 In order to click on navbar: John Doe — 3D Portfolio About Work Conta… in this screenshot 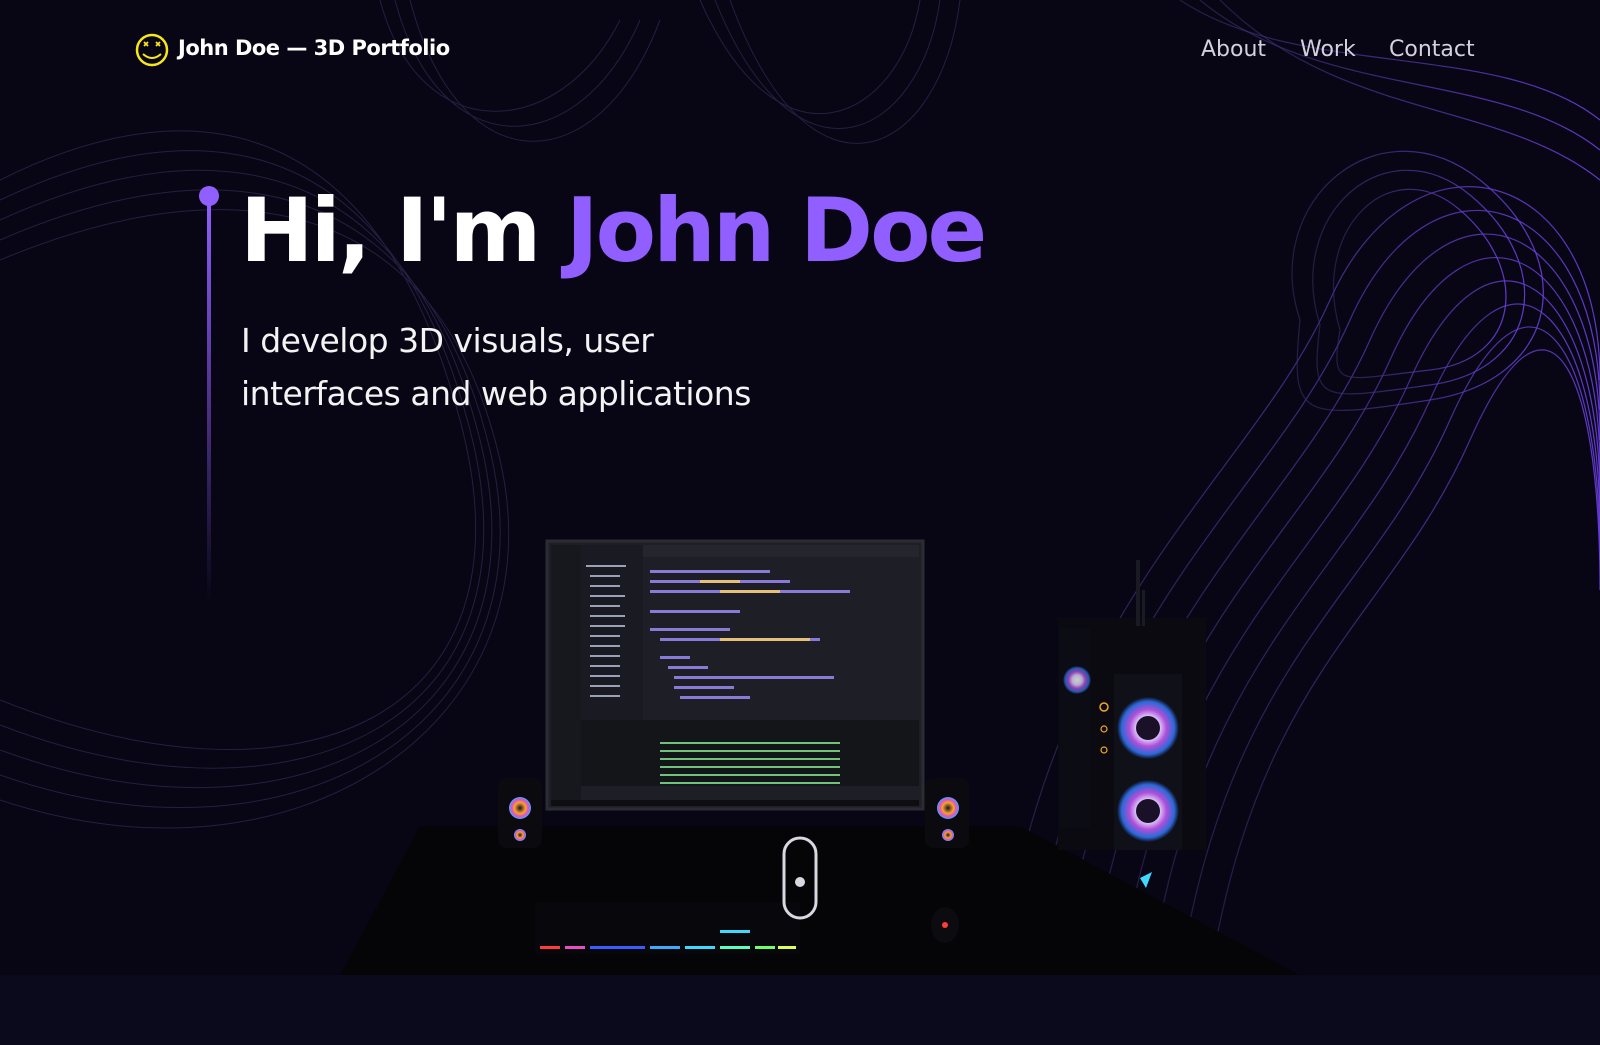, I will do `click(800, 50)`.